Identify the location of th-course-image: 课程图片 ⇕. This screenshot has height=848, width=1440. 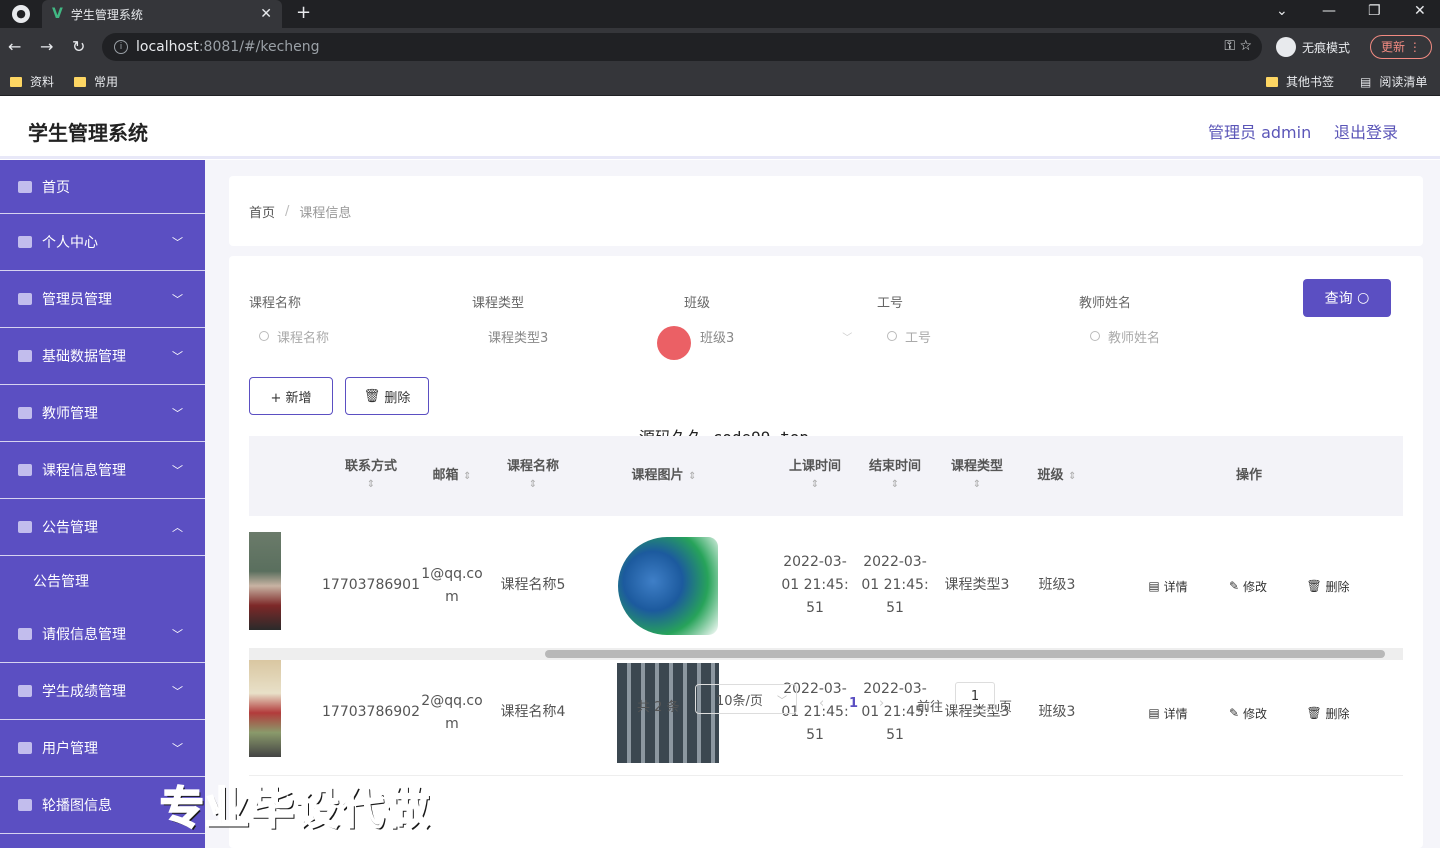
(664, 476).